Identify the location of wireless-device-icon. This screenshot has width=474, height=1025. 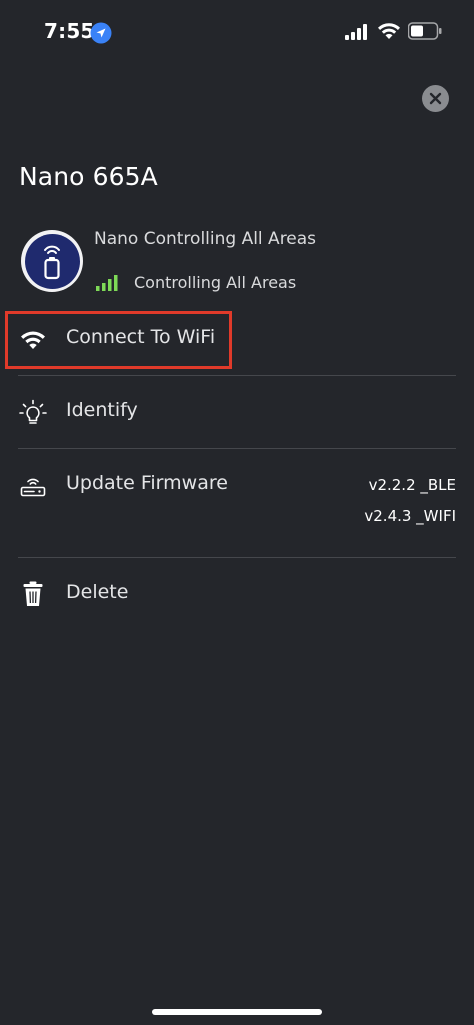
(52, 262).